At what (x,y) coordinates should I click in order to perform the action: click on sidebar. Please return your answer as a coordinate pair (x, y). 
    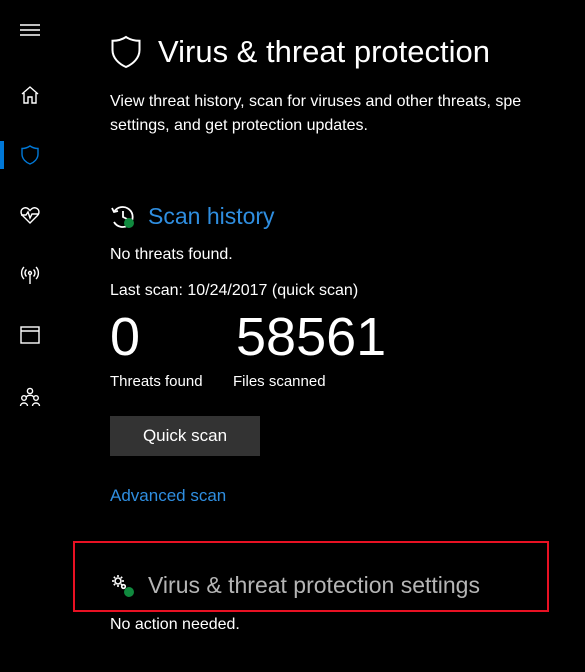
    Looking at the image, I should click on (30, 336).